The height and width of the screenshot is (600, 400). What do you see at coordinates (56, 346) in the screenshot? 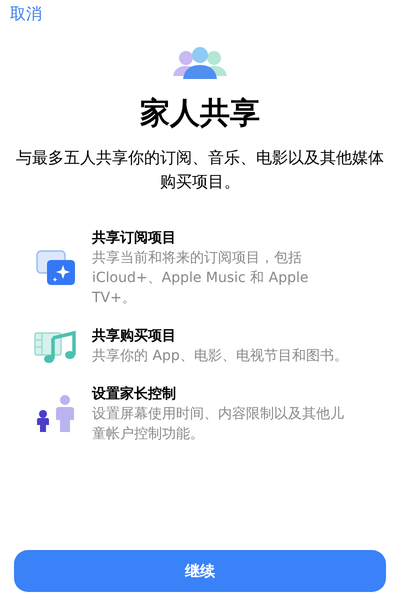
I see `film-music-icon` at bounding box center [56, 346].